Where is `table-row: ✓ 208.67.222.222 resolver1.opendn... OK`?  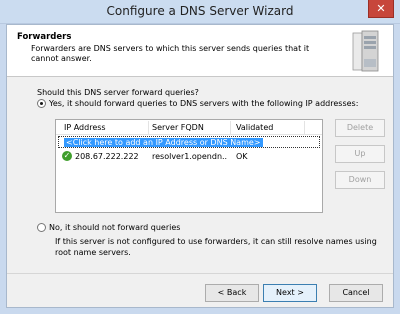
table-row: ✓ 208.67.222.222 resolver1.opendn... OK is located at coordinates (189, 157).